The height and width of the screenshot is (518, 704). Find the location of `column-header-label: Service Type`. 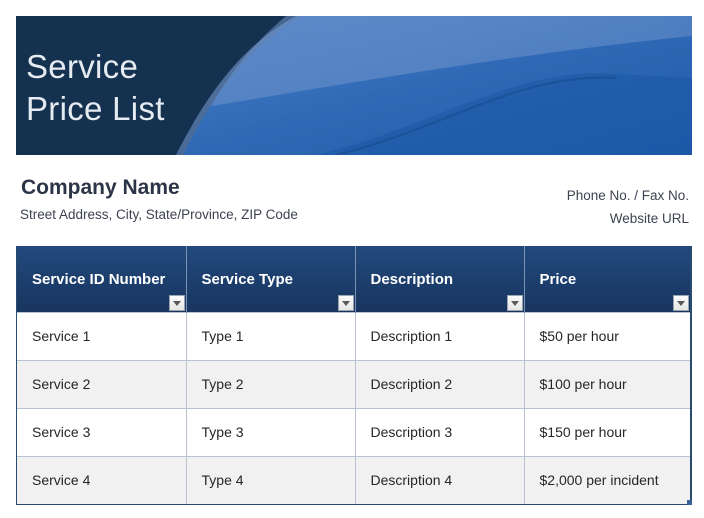

column-header-label: Service Type is located at coordinates (247, 279).